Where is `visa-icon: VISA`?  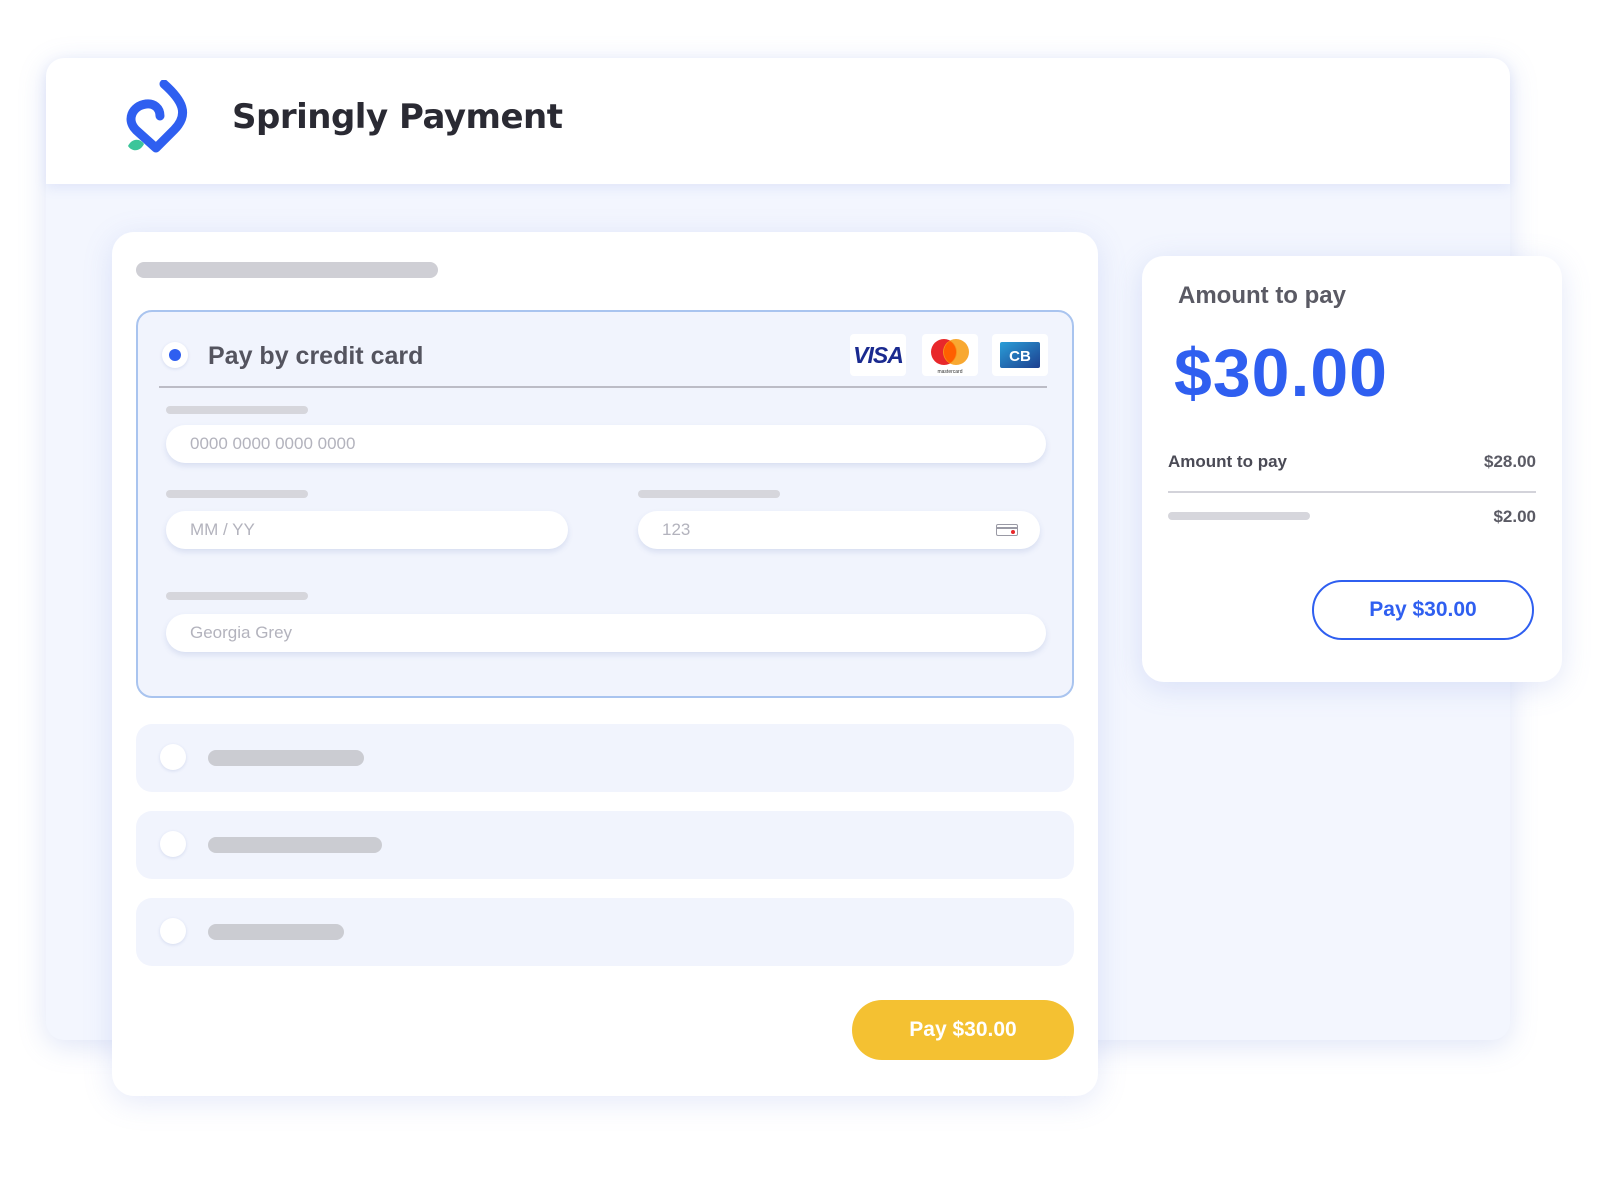 visa-icon: VISA is located at coordinates (878, 355).